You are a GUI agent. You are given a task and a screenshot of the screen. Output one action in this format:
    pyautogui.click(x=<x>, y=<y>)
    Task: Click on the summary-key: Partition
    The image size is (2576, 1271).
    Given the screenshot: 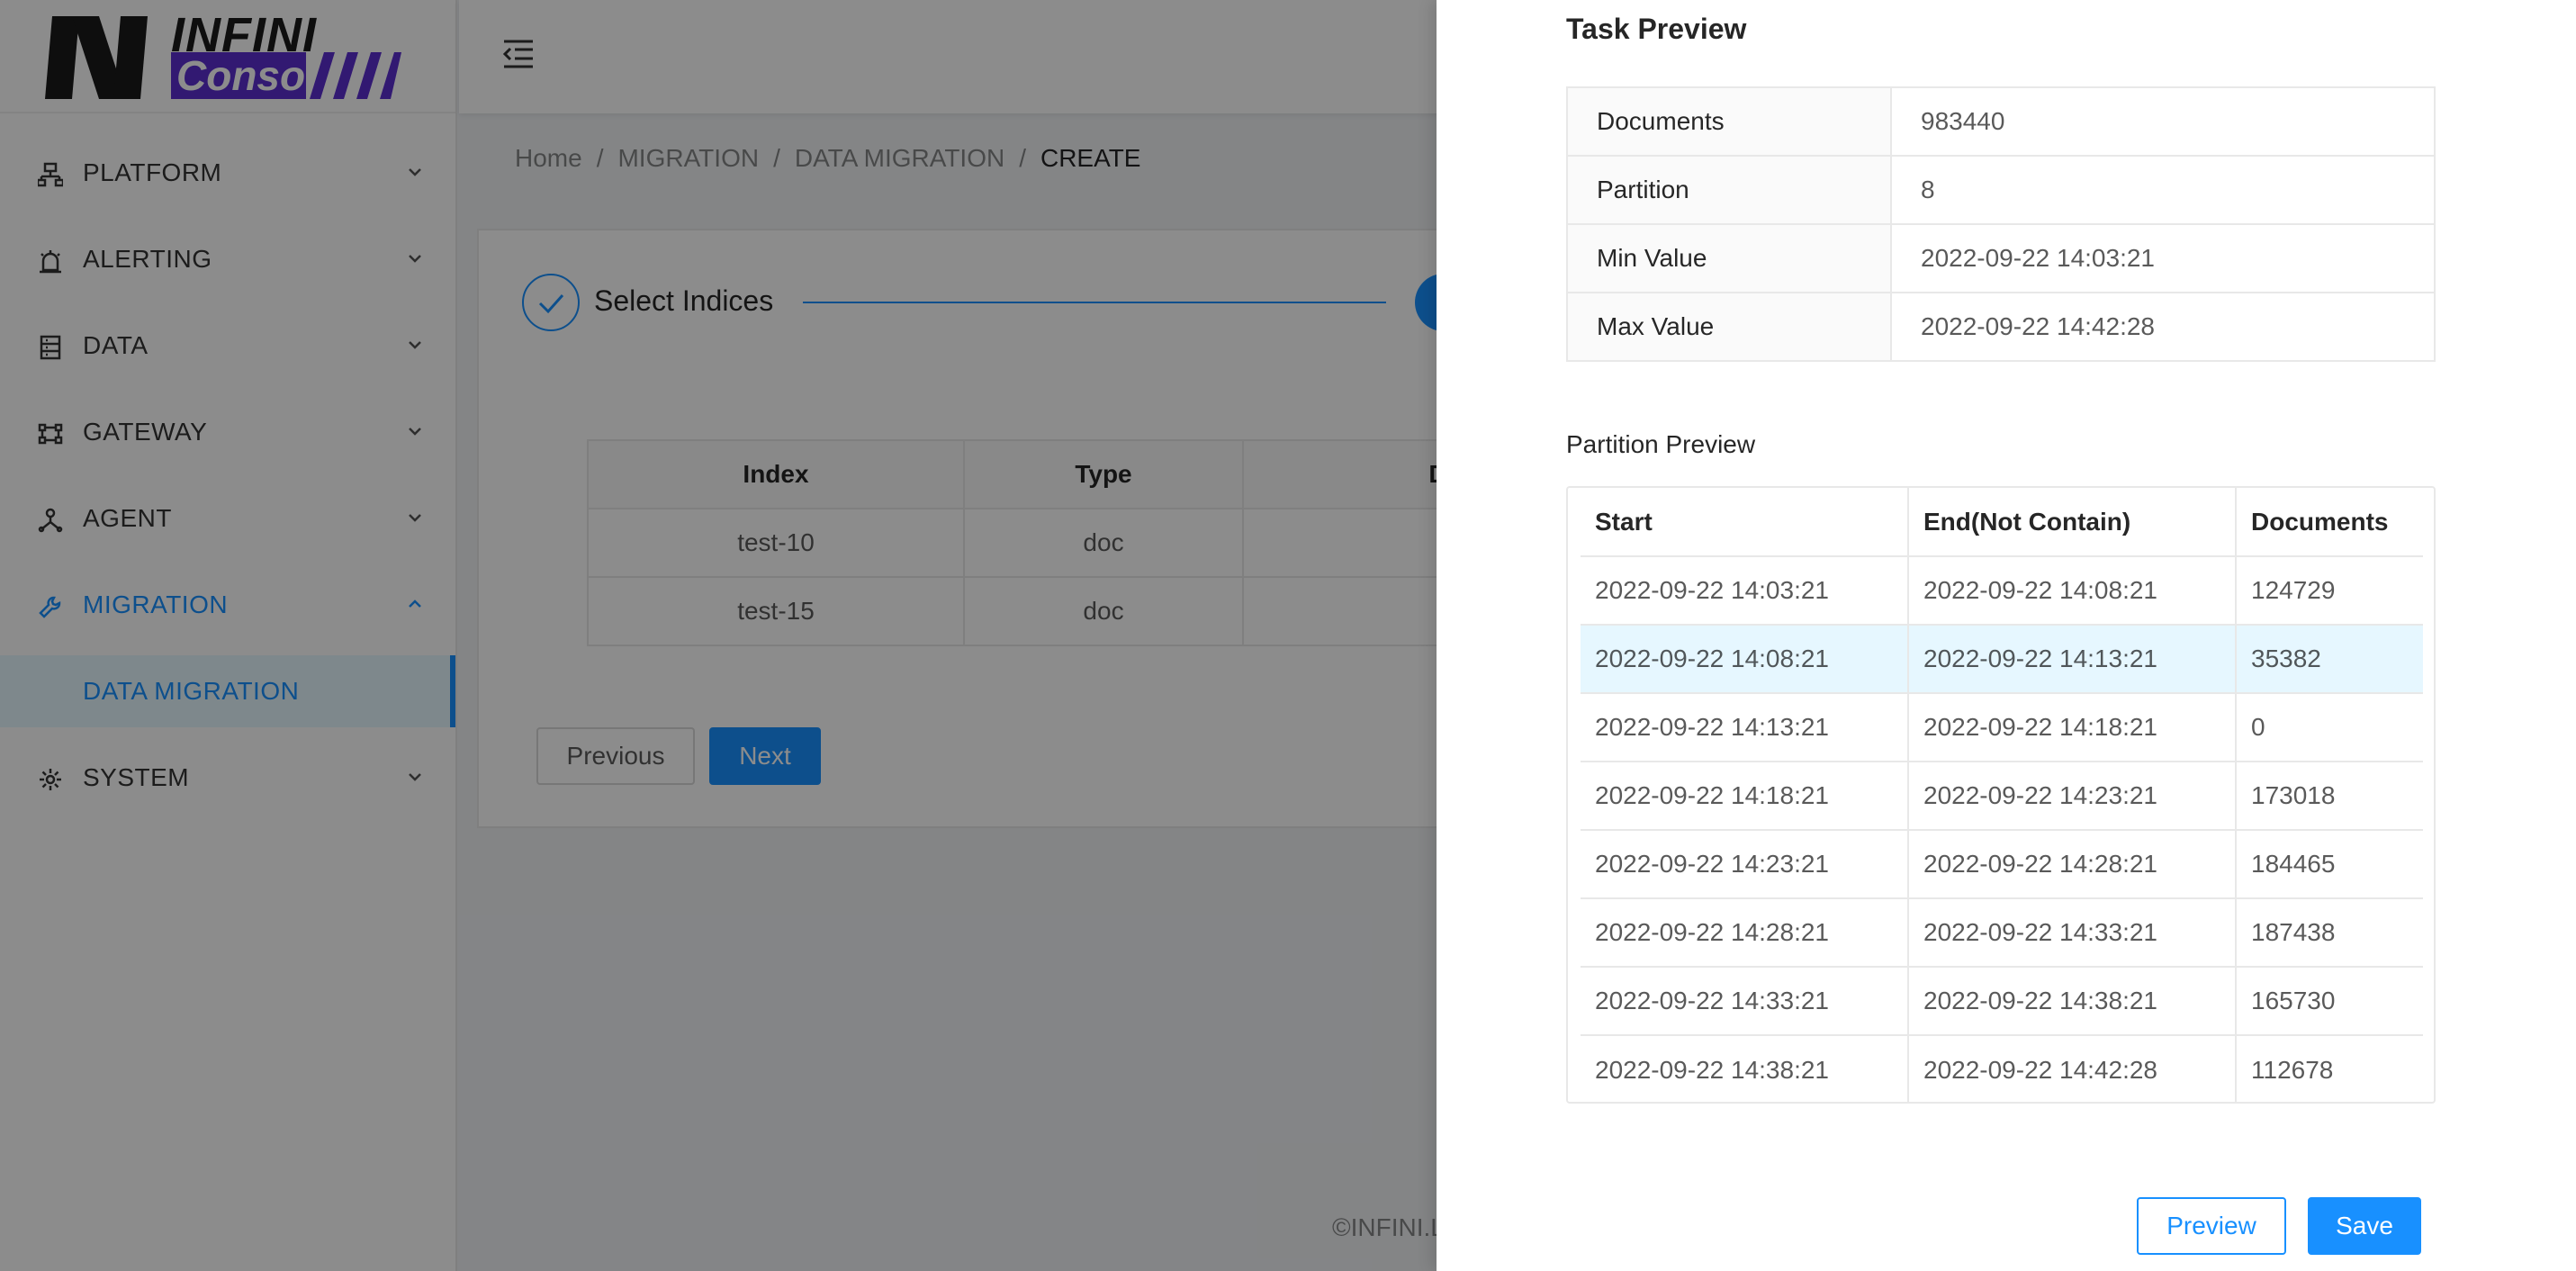 What is the action you would take?
    pyautogui.click(x=1729, y=190)
    